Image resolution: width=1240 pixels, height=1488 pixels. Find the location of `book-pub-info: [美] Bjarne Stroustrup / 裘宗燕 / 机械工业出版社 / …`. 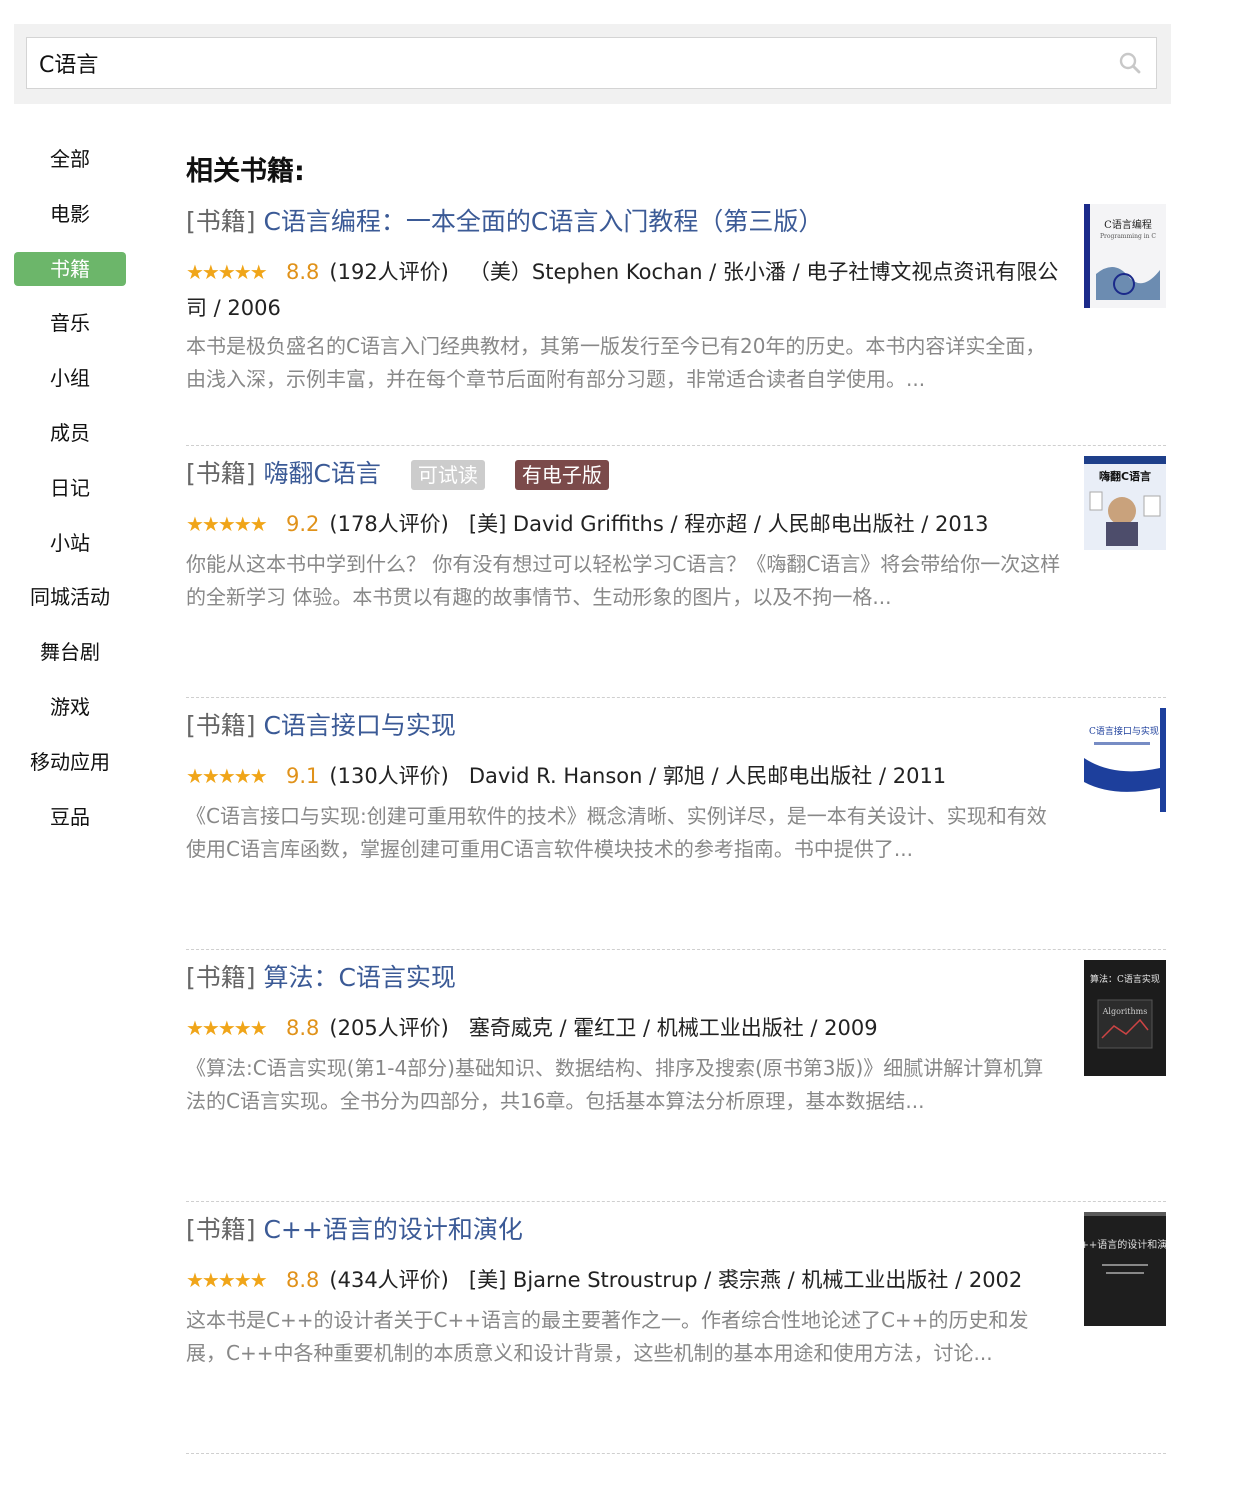

book-pub-info: [美] Bjarne Stroustrup / 裘宗燕 / 机械工业出版社 / … is located at coordinates (745, 1280).